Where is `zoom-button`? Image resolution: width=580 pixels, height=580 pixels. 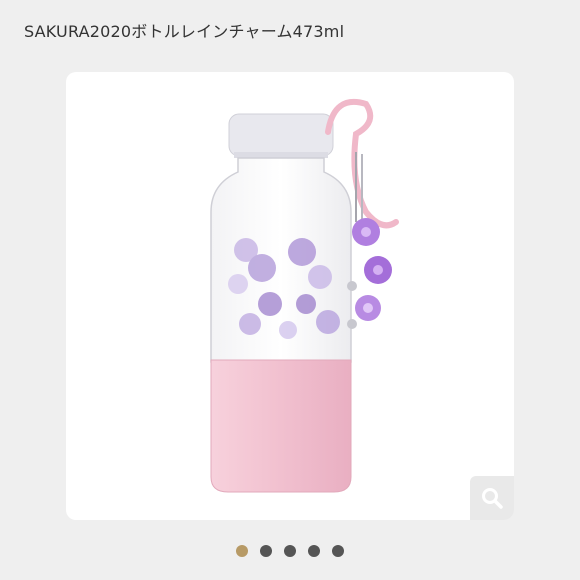
zoom-button is located at coordinates (492, 498).